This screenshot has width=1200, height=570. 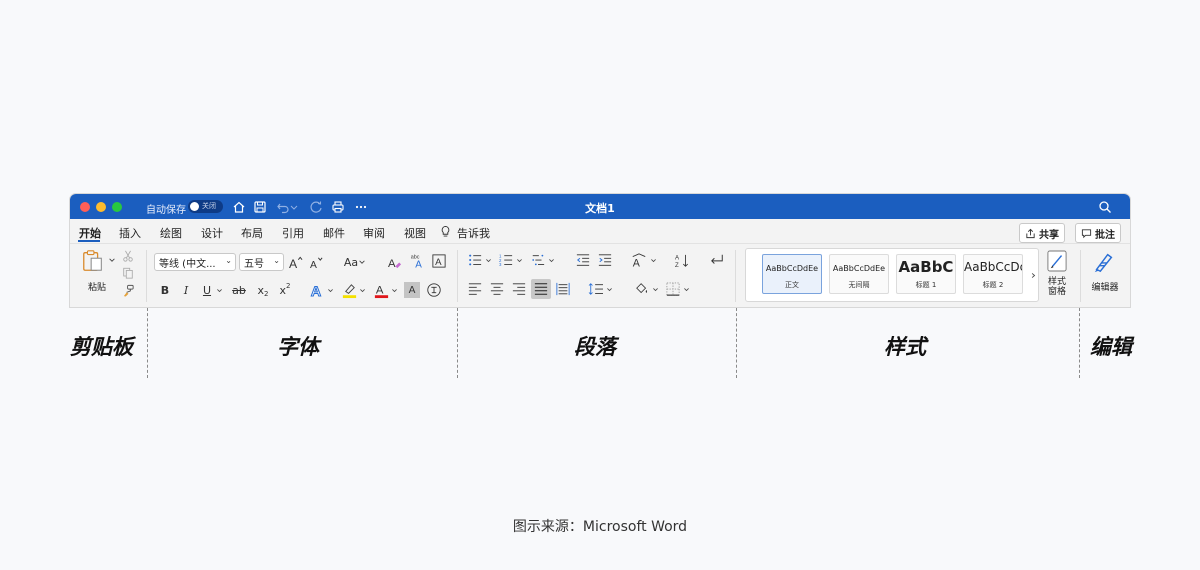 I want to click on borders-icon, so click(x=673, y=289).